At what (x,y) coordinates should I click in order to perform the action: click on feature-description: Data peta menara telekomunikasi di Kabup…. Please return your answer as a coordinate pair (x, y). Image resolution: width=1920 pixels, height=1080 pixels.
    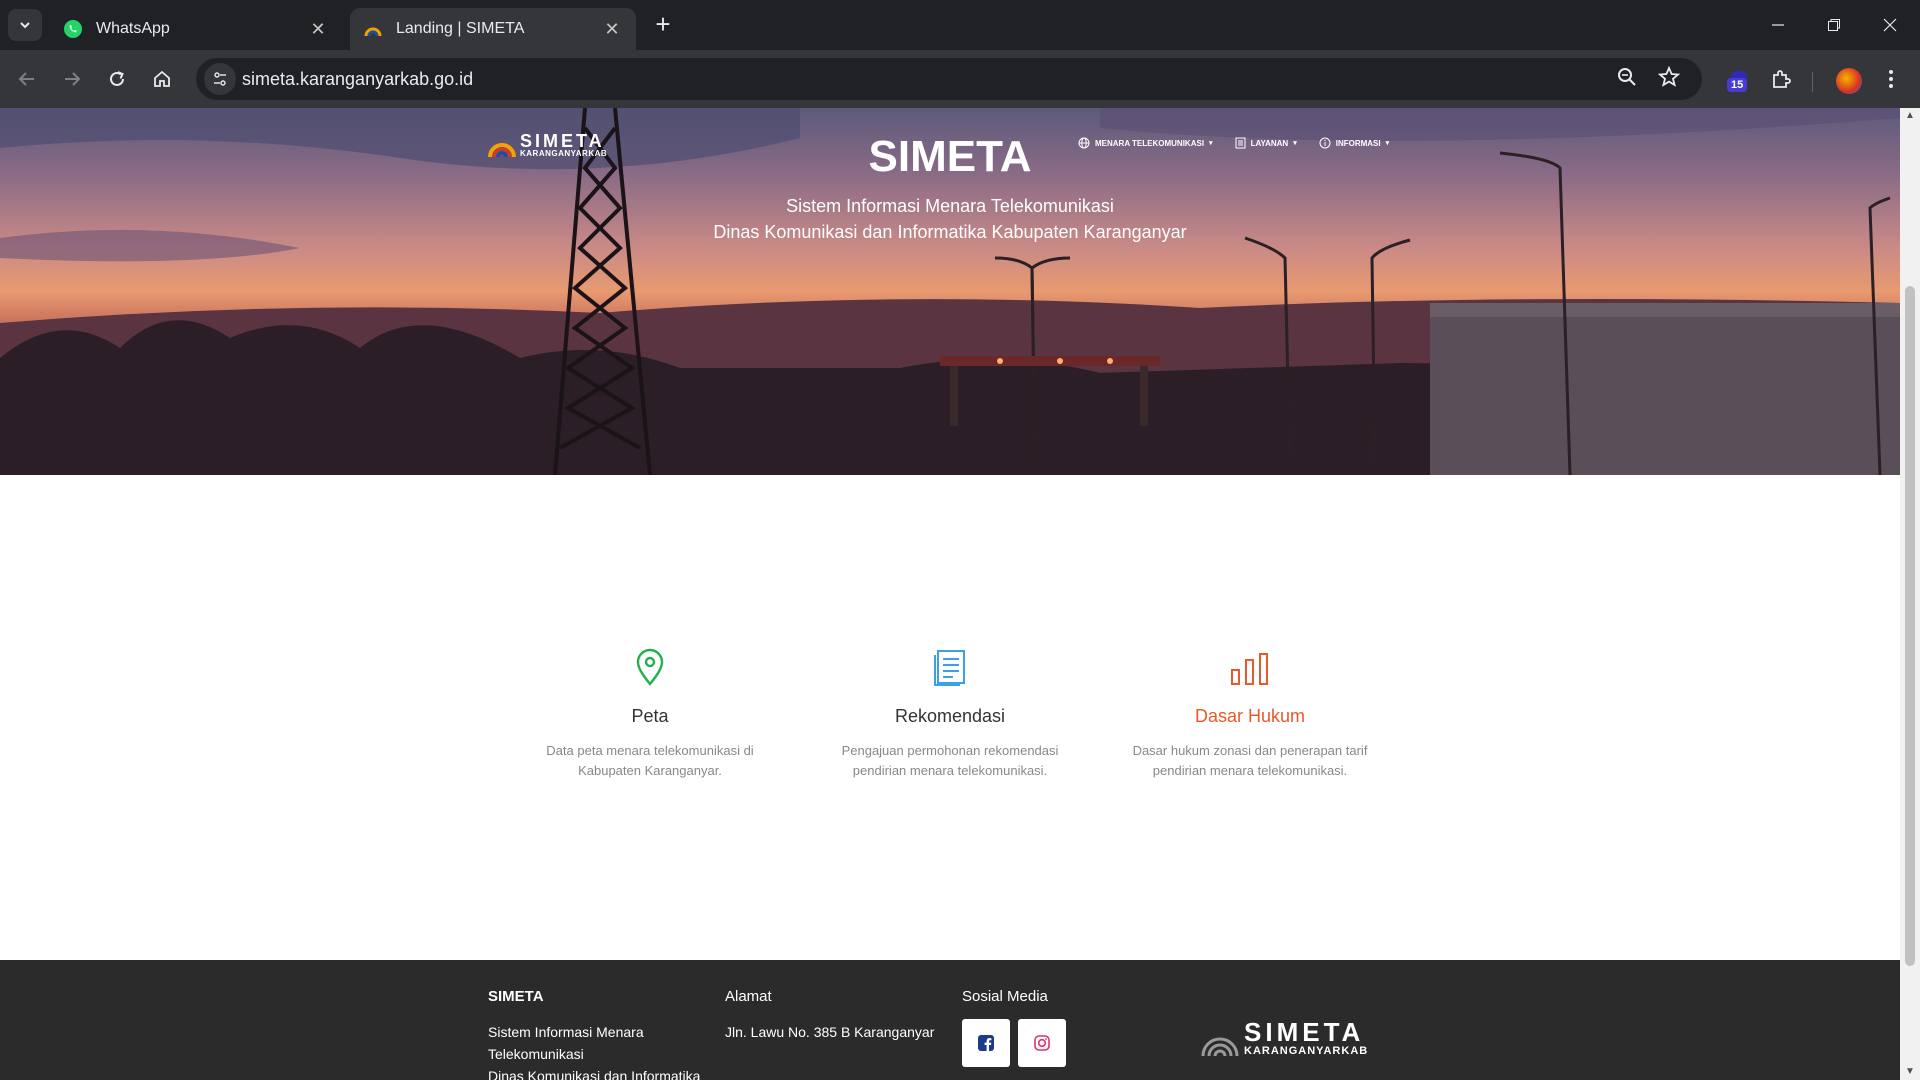
    Looking at the image, I should click on (650, 760).